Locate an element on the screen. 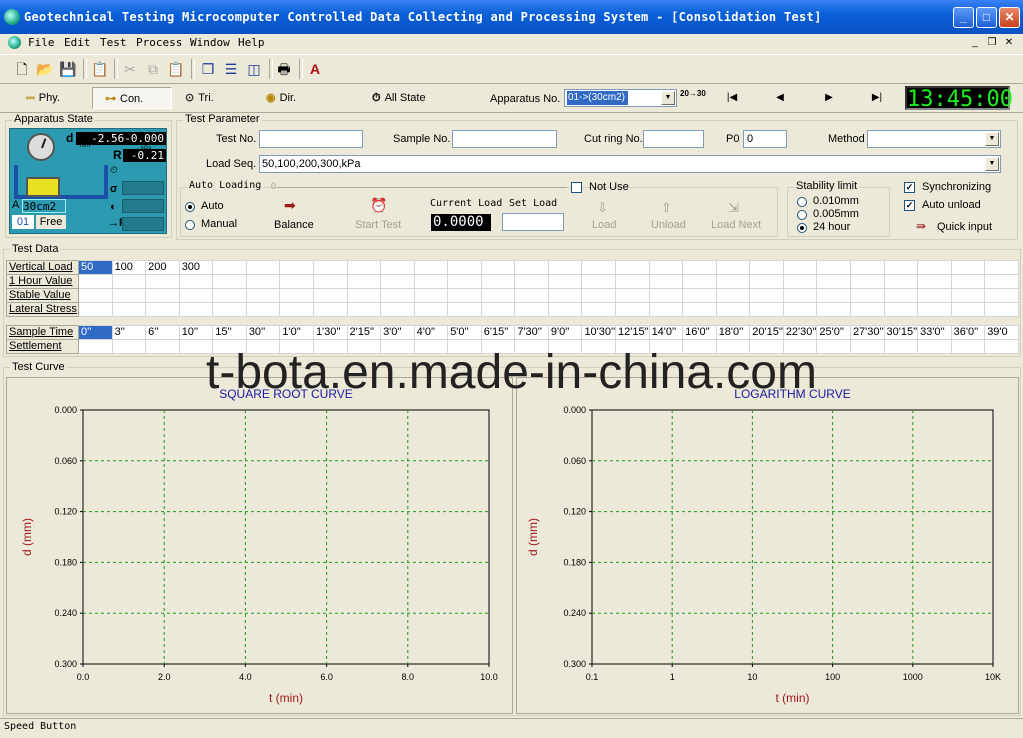 Image resolution: width=1023 pixels, height=738 pixels. next-button: ▶ is located at coordinates (829, 98).